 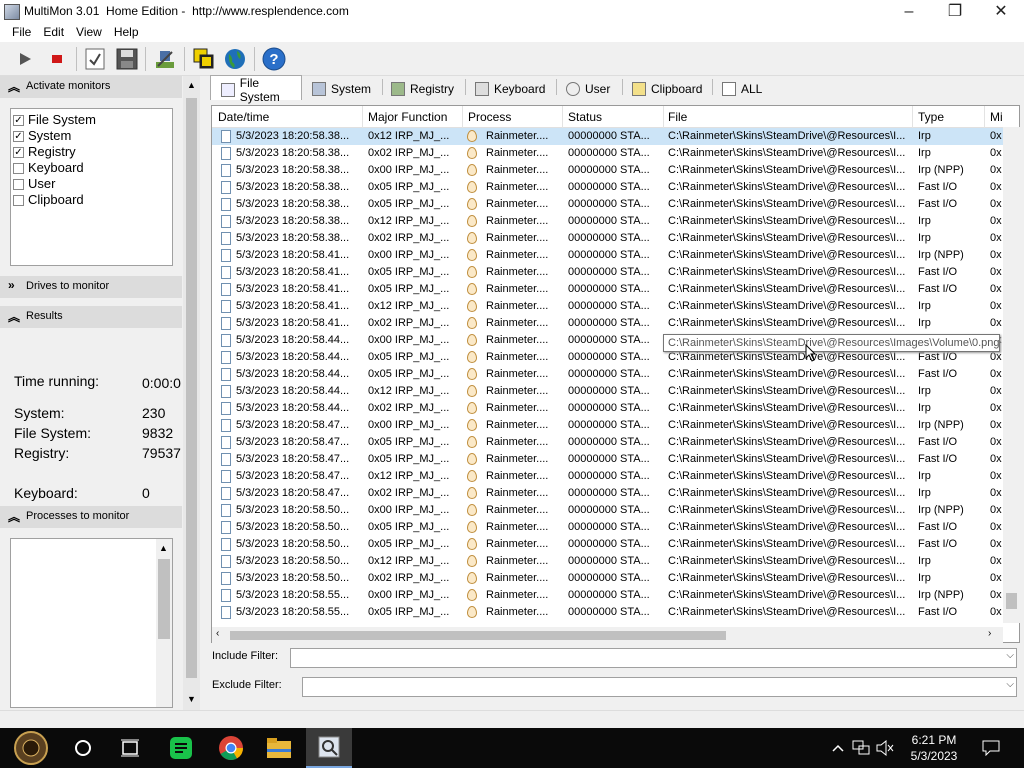 I want to click on tab-registry: Registry, so click(x=422, y=86).